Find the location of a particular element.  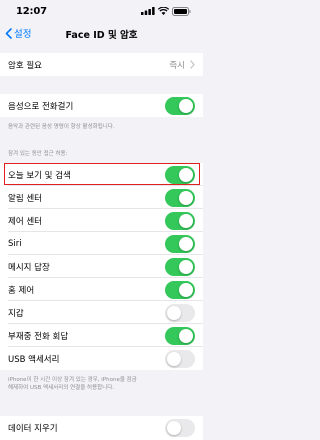

voice-dial-footnote: 음악과 관련된 음성 명령이 항상 활성화됩니다. is located at coordinates (61, 127).